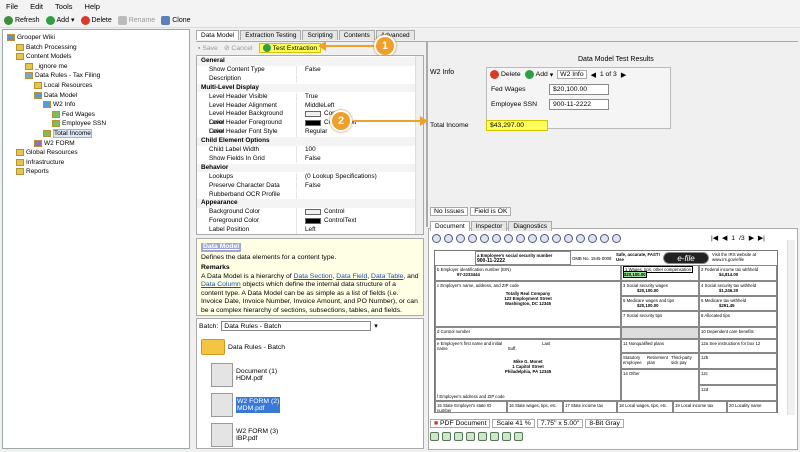  What do you see at coordinates (59, 104) in the screenshot?
I see `tree-node: W2 Info` at bounding box center [59, 104].